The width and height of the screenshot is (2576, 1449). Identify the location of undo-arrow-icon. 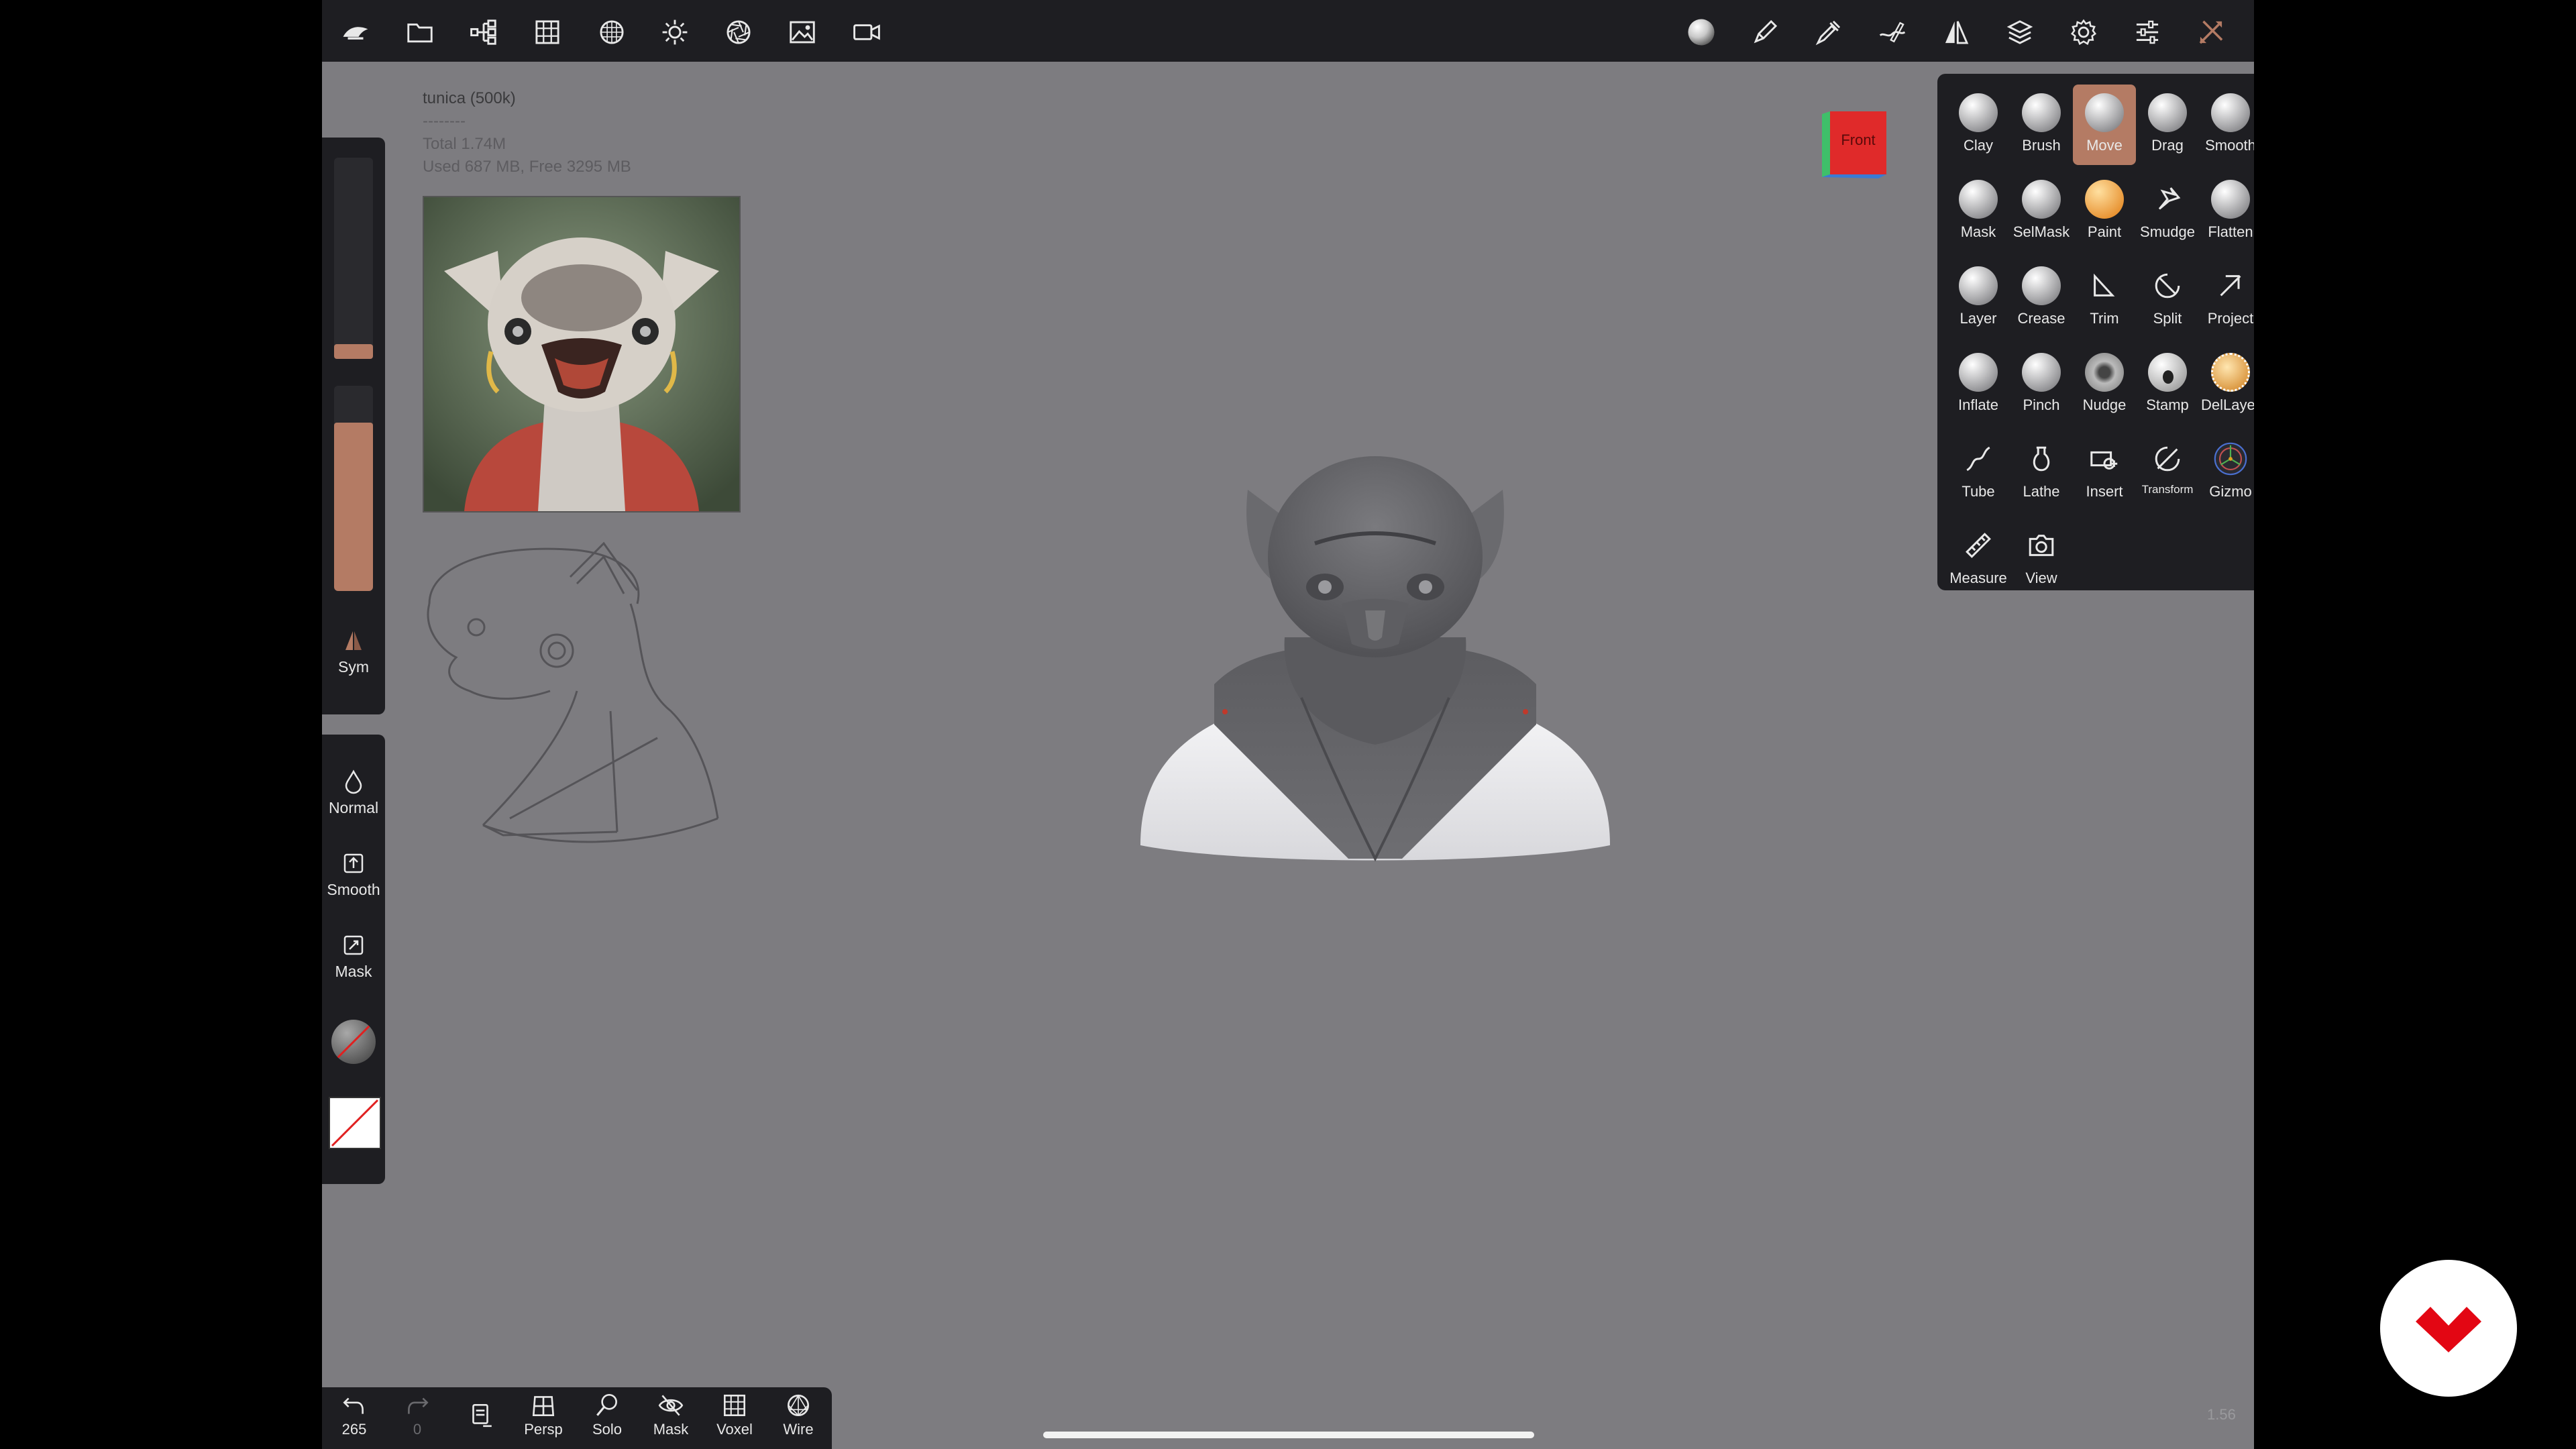
(353, 1405).